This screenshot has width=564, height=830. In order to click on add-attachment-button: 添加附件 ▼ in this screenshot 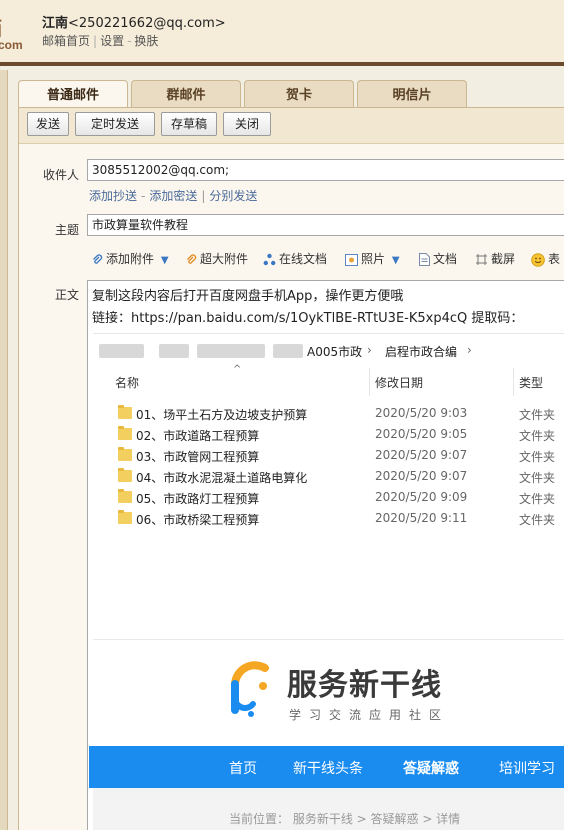, I will do `click(130, 258)`.